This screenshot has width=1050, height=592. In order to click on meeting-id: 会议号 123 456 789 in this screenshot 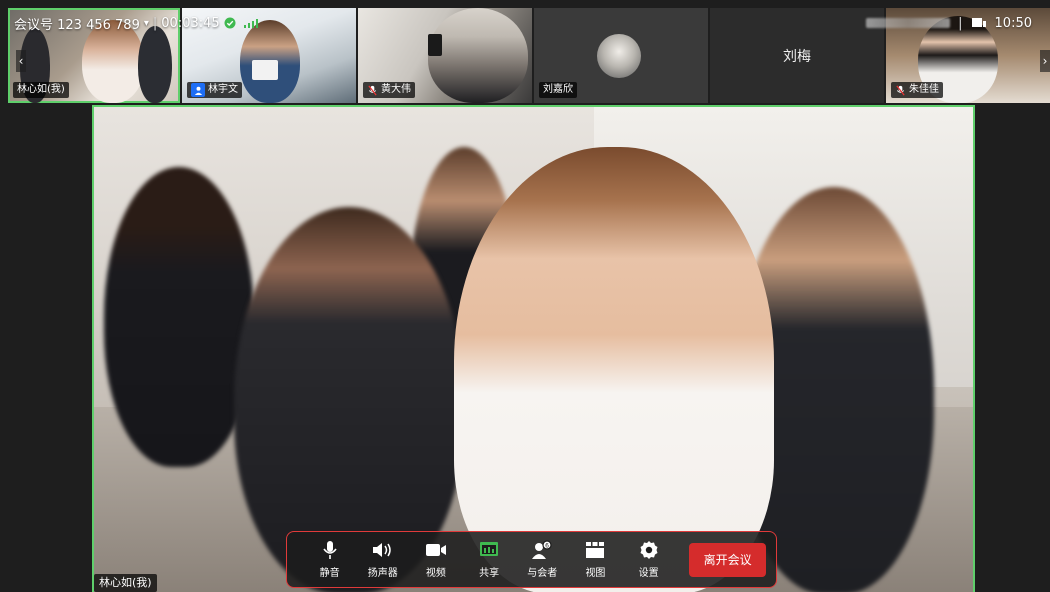, I will do `click(77, 23)`.